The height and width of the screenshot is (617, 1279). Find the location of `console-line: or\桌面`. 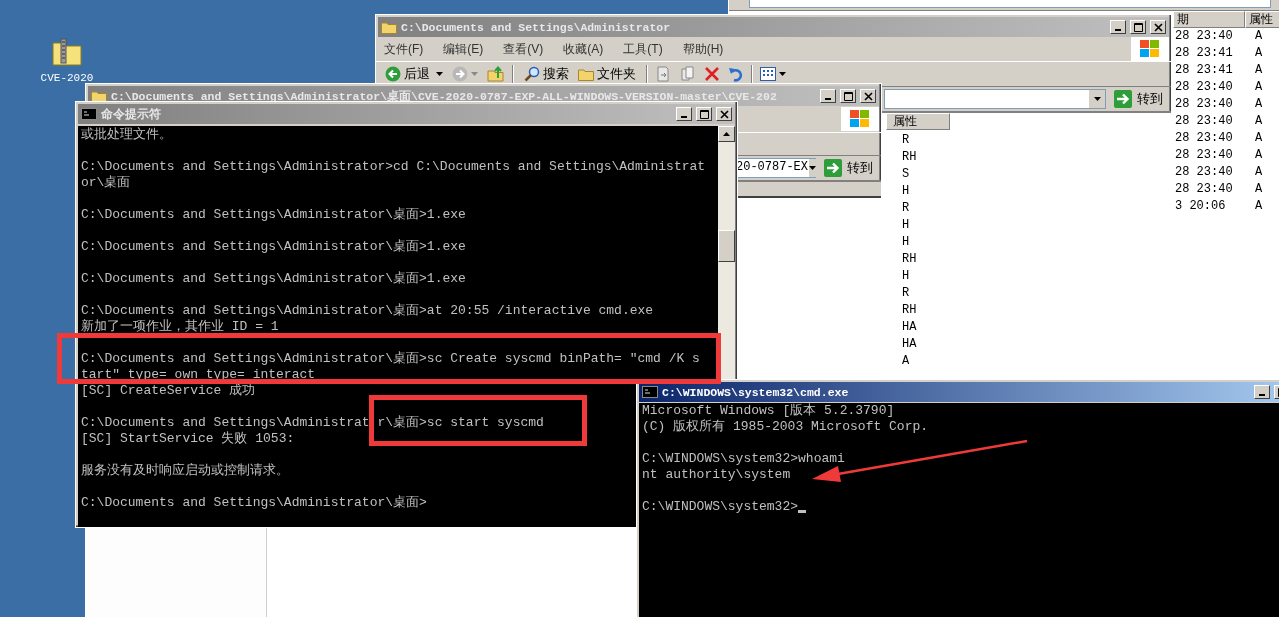

console-line: or\桌面 is located at coordinates (106, 183).